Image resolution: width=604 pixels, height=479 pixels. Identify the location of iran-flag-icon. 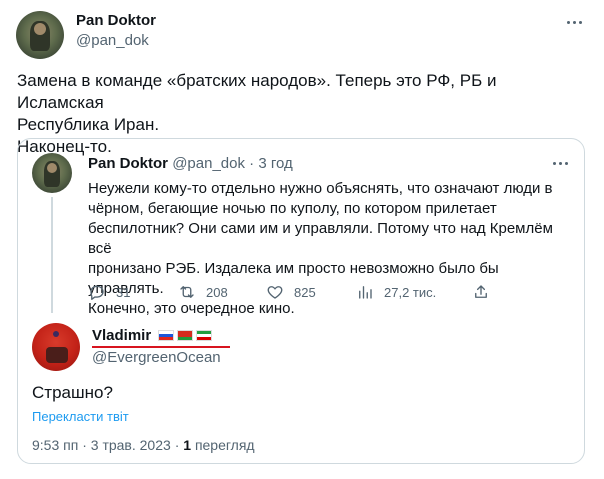
(204, 335).